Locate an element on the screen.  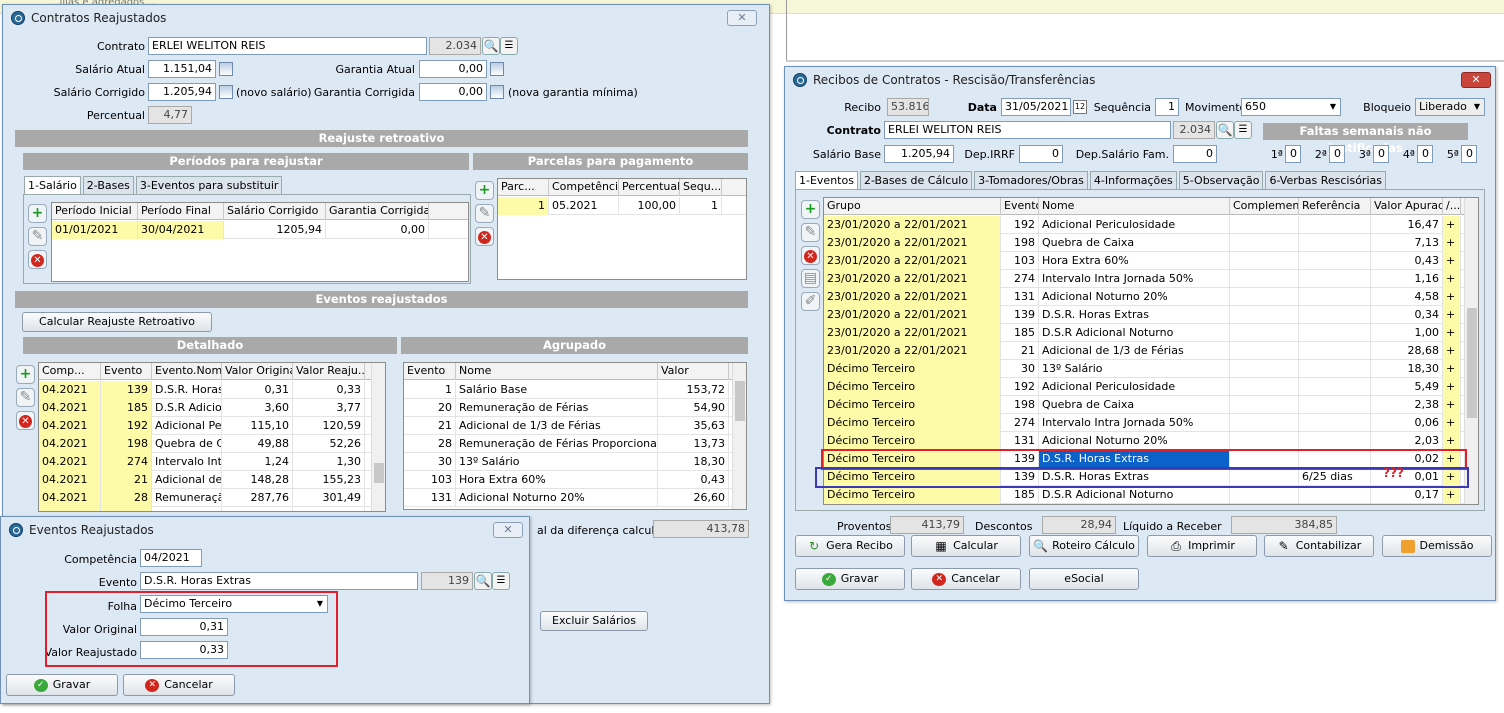
table-row: 30 13º Salário 18,30 is located at coordinates (575, 462).